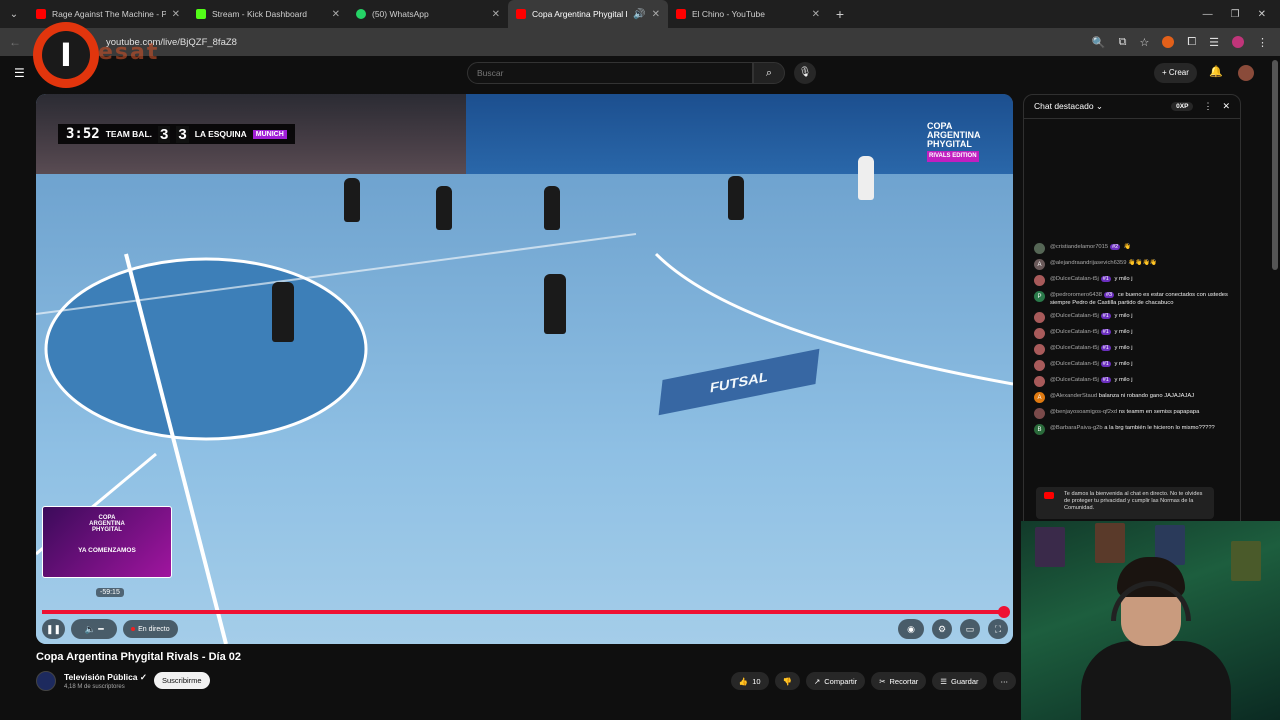 This screenshot has width=1280, height=720. I want to click on theater-mode-icon: ▭, so click(970, 629).